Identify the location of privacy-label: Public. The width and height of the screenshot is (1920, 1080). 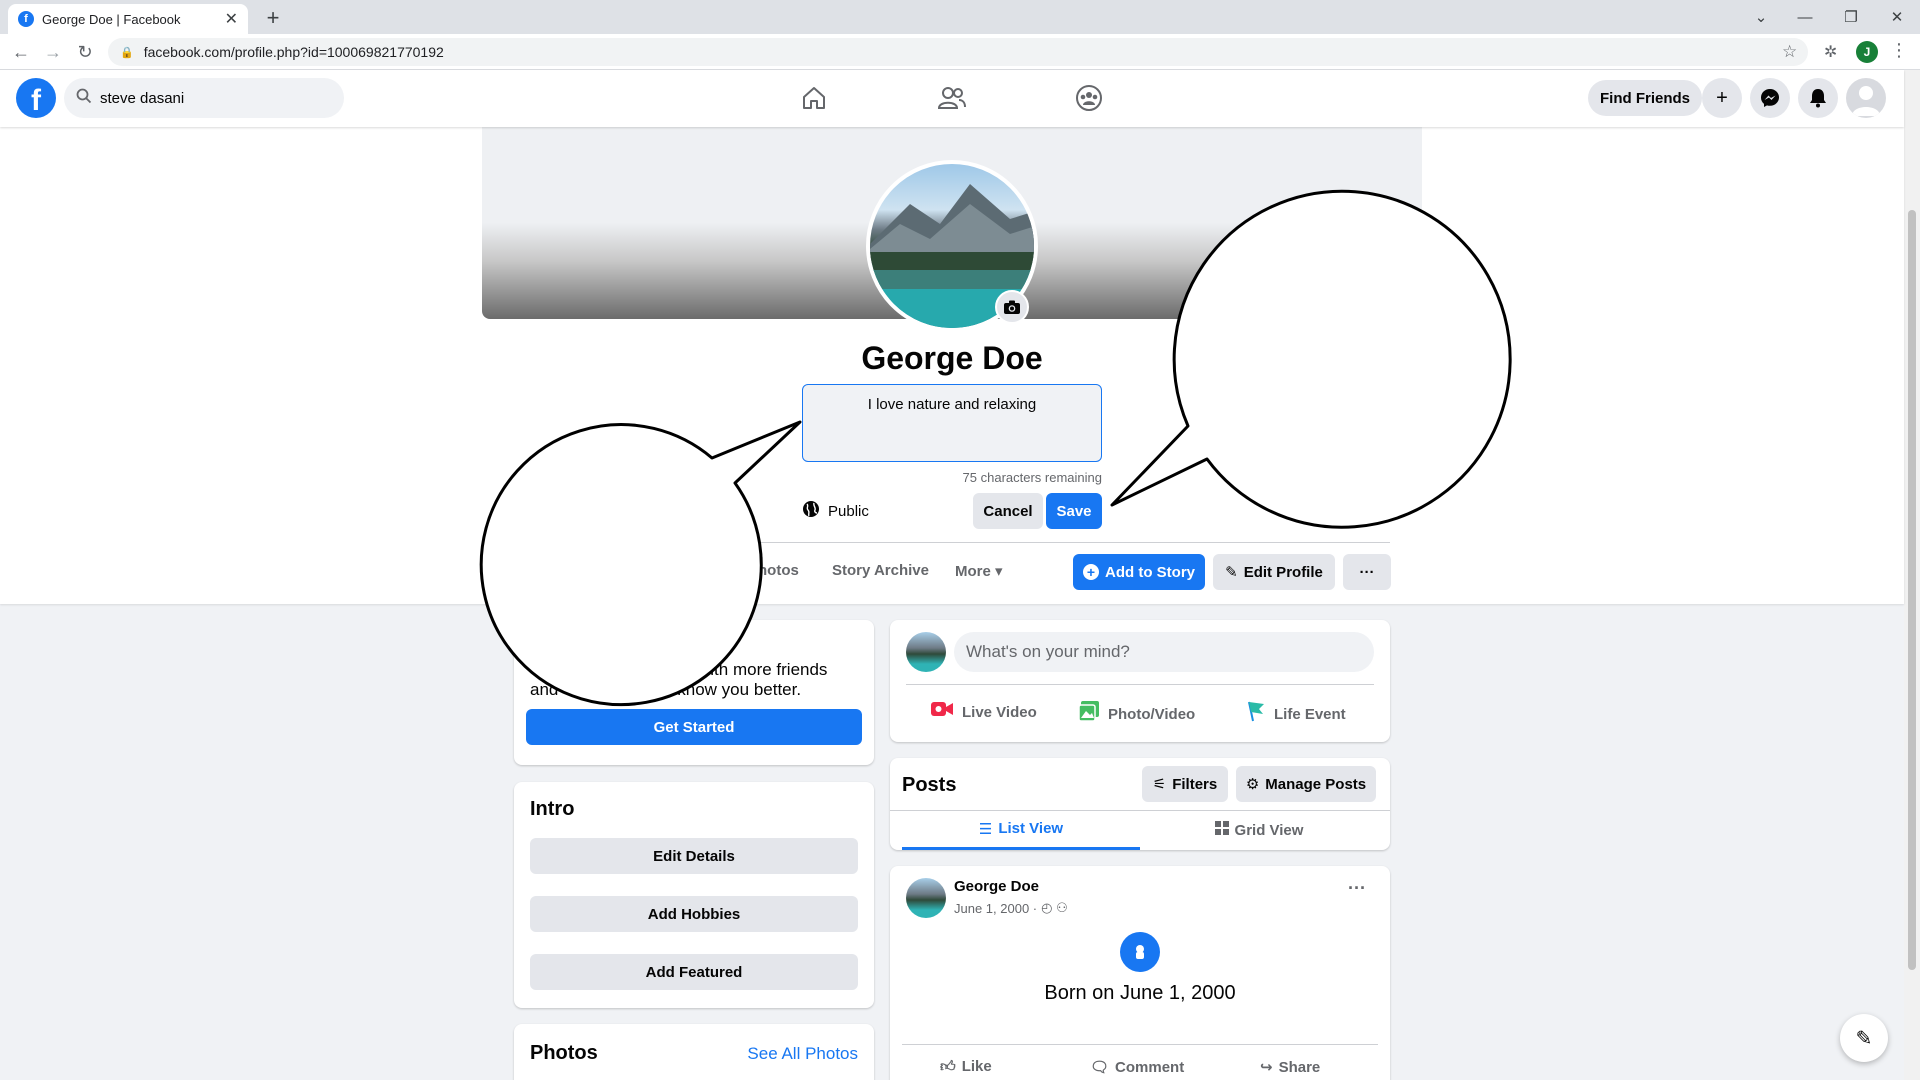
(848, 511).